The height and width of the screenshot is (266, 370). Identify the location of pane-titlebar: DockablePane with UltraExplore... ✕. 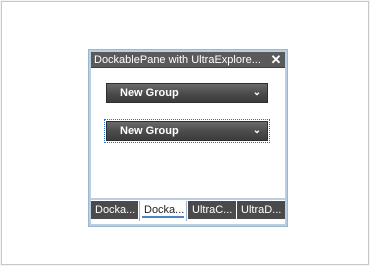
(188, 60).